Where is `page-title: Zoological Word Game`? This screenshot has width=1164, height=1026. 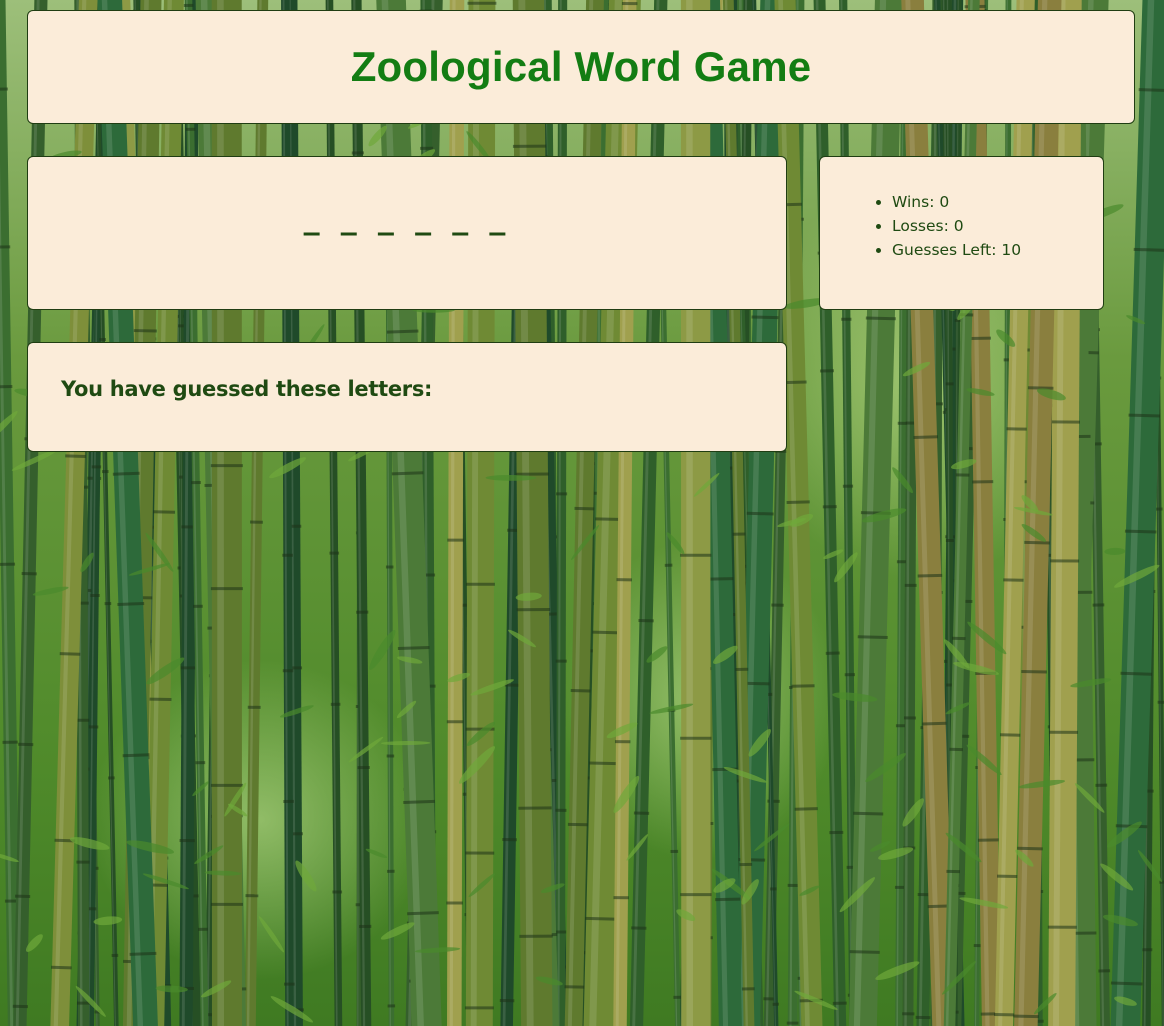 page-title: Zoological Word Game is located at coordinates (581, 66).